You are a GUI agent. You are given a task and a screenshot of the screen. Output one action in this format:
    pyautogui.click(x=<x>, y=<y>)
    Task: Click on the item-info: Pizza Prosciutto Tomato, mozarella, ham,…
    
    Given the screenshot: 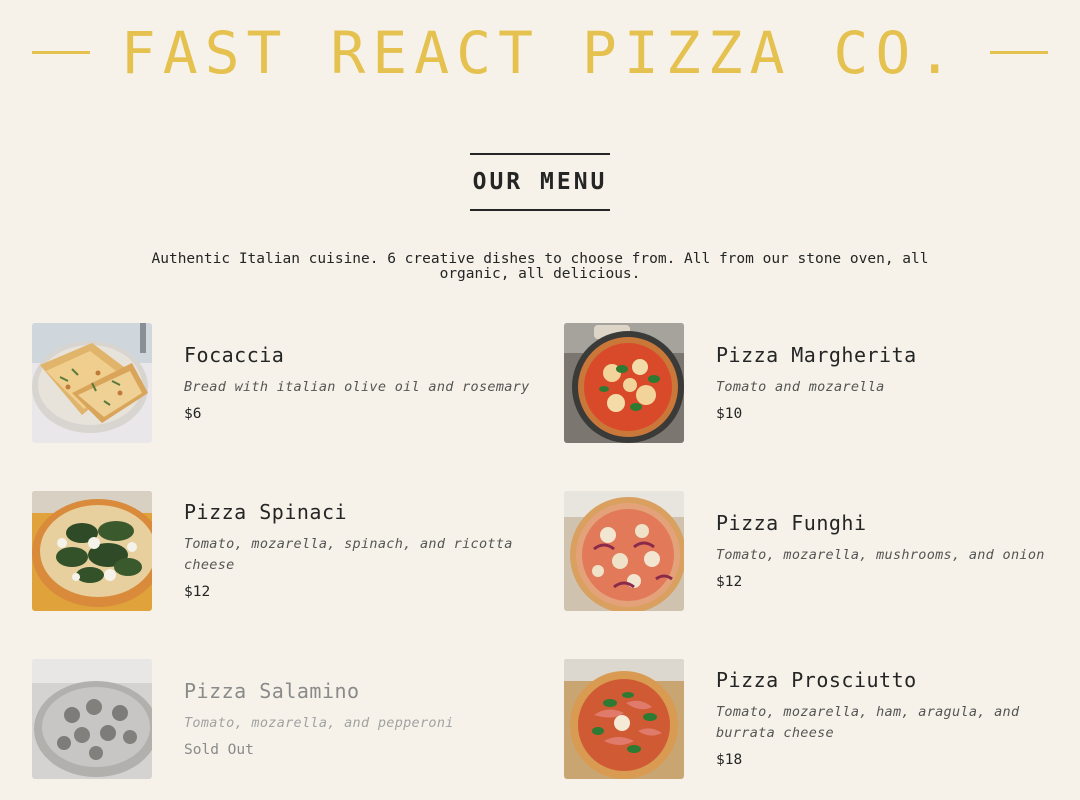 What is the action you would take?
    pyautogui.click(x=896, y=719)
    